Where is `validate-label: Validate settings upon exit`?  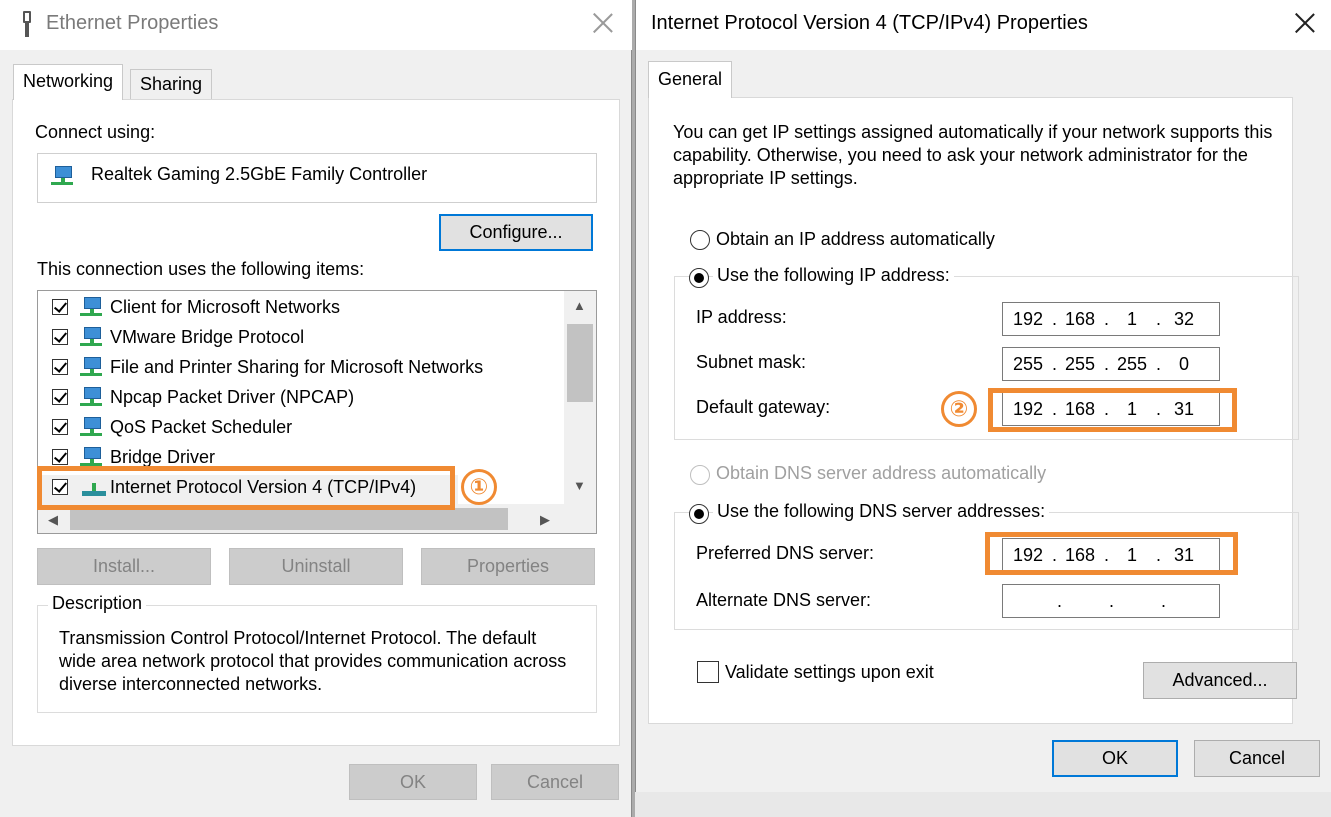 validate-label: Validate settings upon exit is located at coordinates (829, 672).